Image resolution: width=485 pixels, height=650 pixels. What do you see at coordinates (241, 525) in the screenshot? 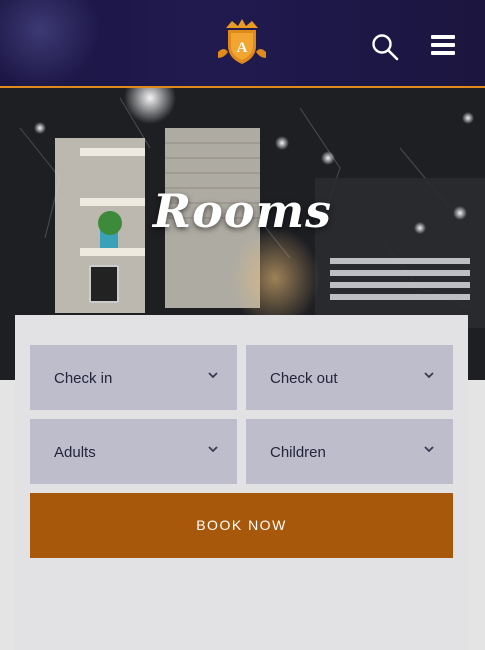
I see `book-now-button: BOOK NOW` at bounding box center [241, 525].